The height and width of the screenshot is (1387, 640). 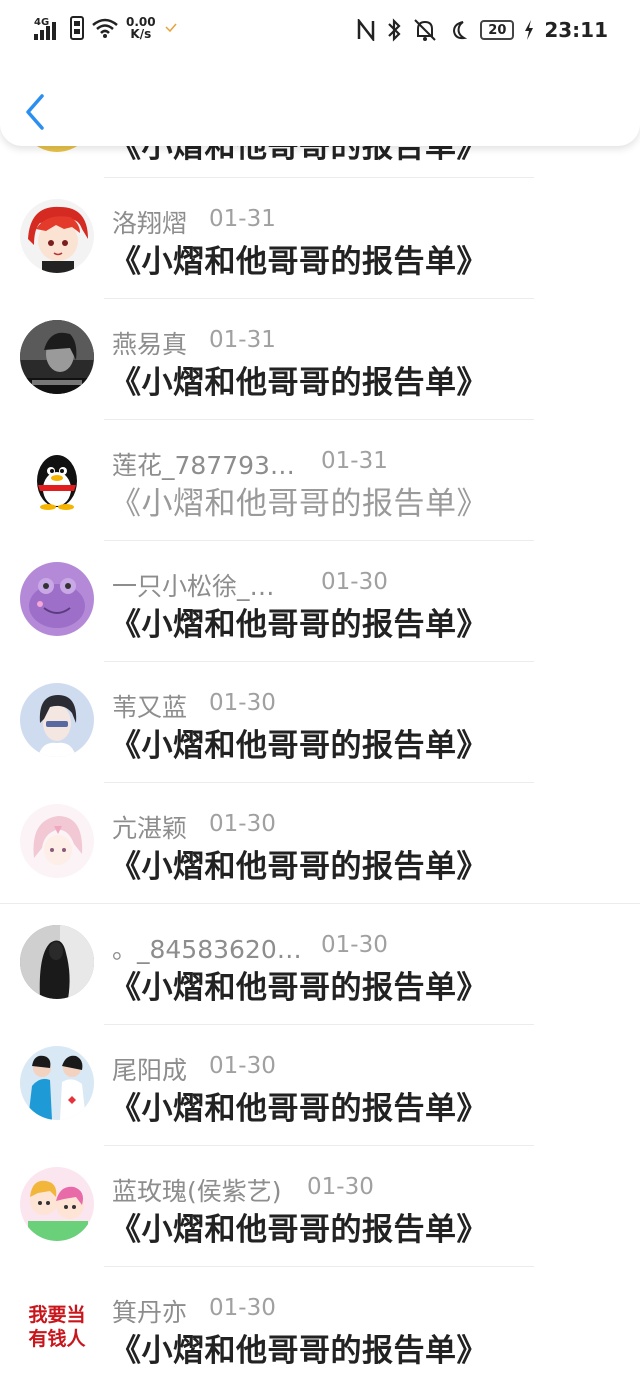 What do you see at coordinates (57, 478) in the screenshot?
I see `qq-penguin-avatar` at bounding box center [57, 478].